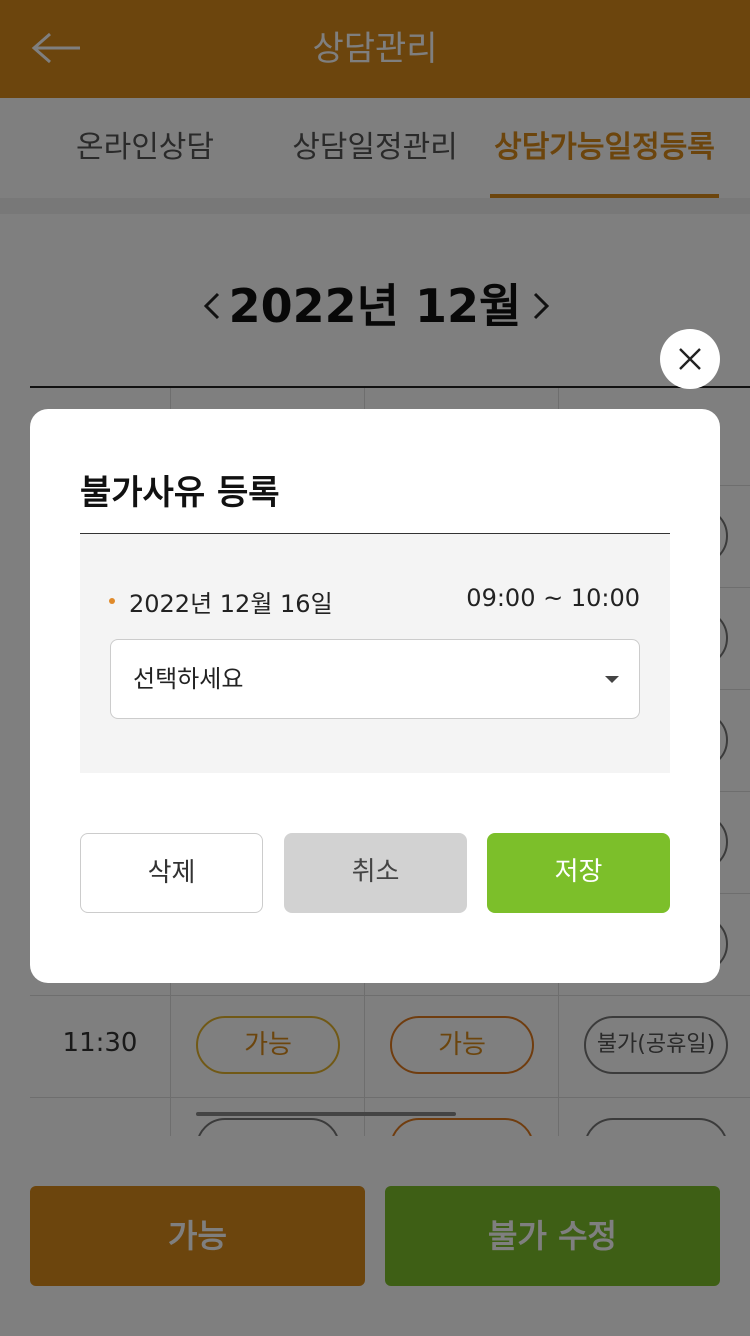  Describe the element at coordinates (180, 493) in the screenshot. I see `modal-title: 불가사유 등록` at that location.